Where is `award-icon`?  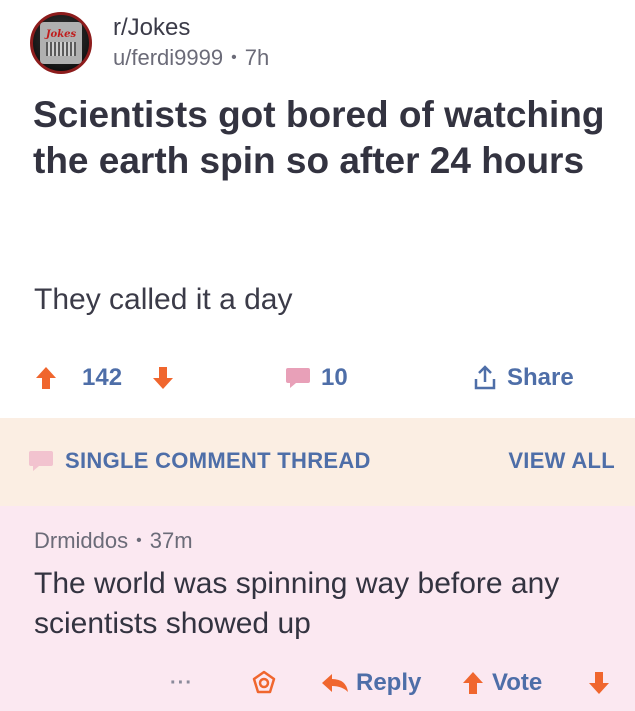
award-icon is located at coordinates (264, 682).